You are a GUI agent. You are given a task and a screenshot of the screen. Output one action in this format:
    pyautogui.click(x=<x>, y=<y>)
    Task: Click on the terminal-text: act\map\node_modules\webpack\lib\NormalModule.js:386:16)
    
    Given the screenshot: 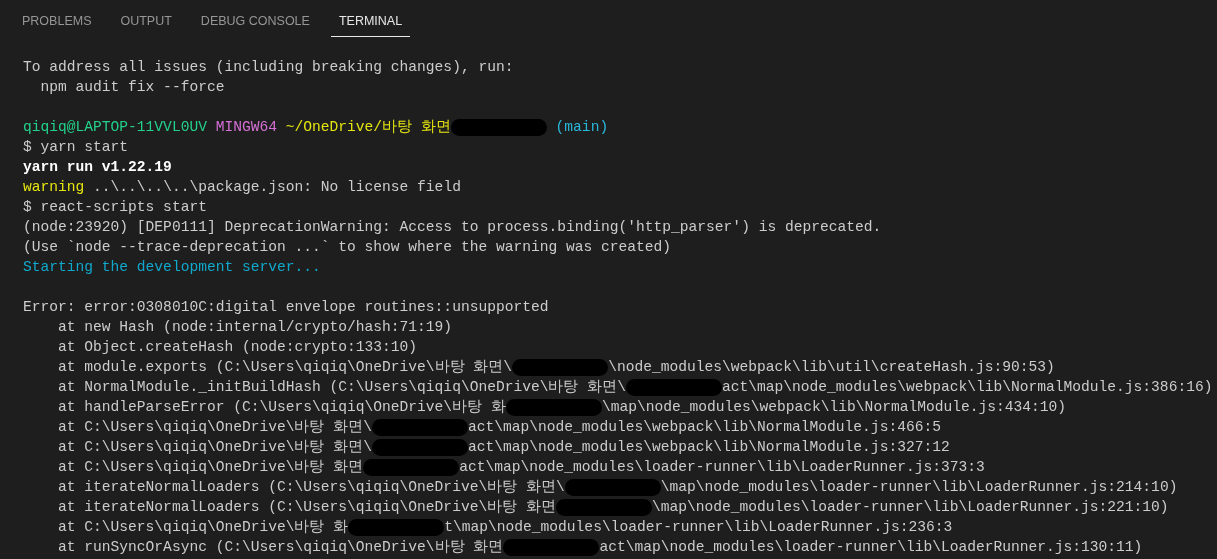 What is the action you would take?
    pyautogui.click(x=967, y=387)
    